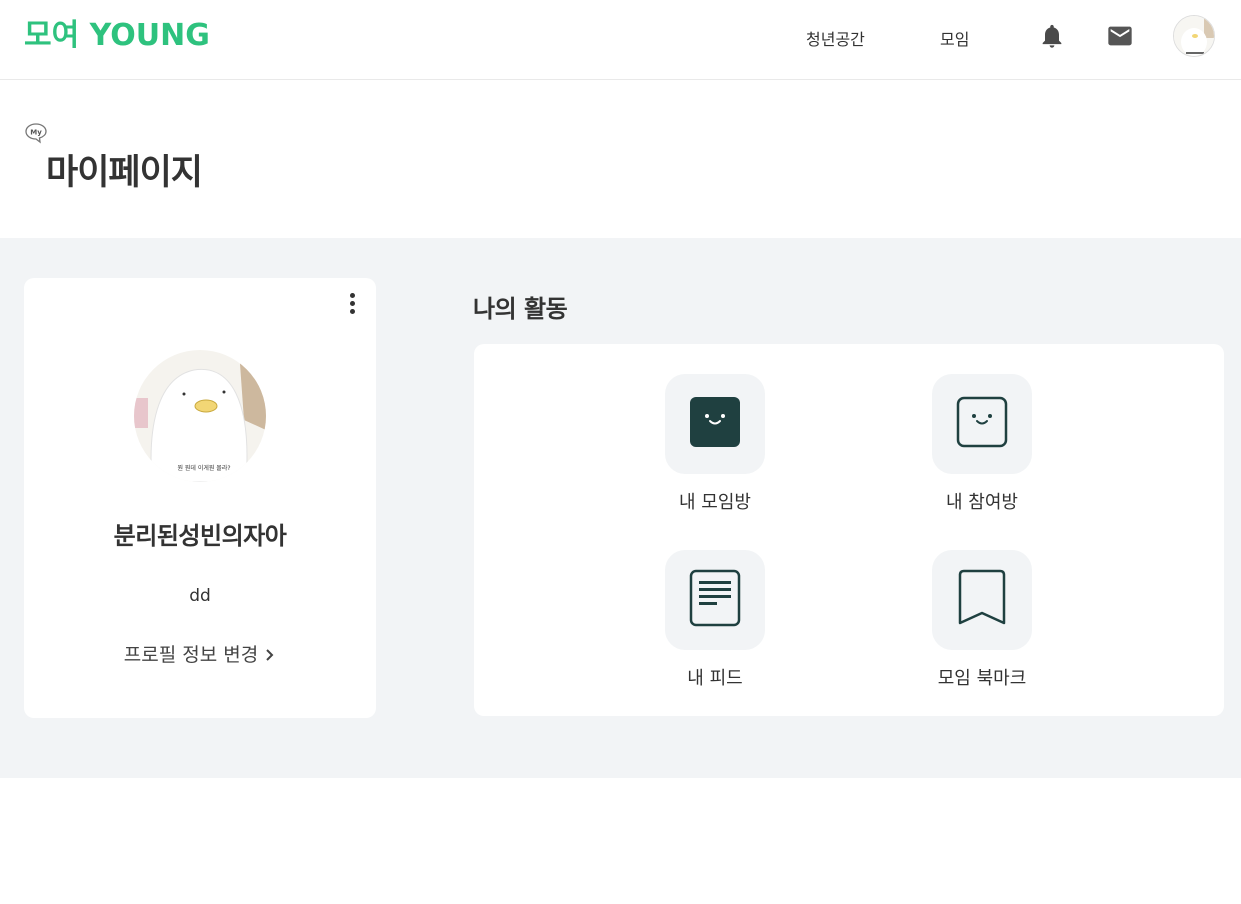 The image size is (1241, 904). What do you see at coordinates (200, 416) in the screenshot?
I see `profile-avatar: 뭔 뭔데 이게뭔 몰라?` at bounding box center [200, 416].